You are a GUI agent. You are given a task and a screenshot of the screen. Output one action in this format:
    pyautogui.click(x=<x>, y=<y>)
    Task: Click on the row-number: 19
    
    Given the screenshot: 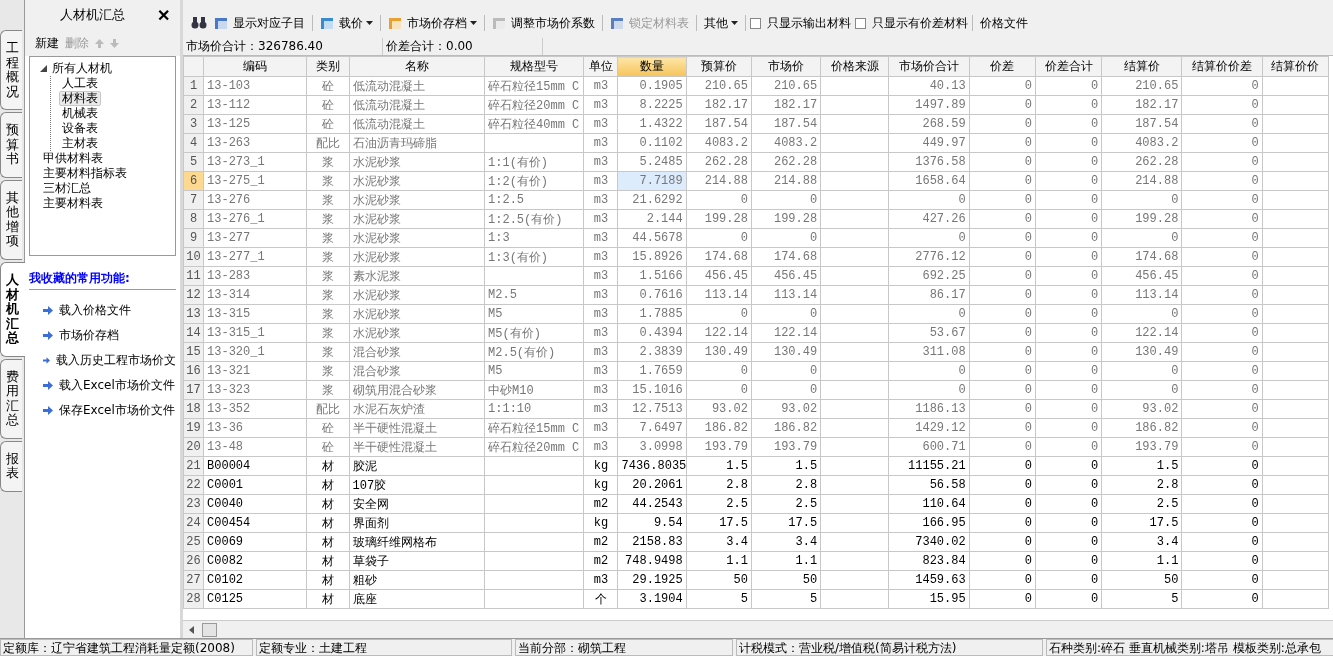 What is the action you would take?
    pyautogui.click(x=193, y=428)
    